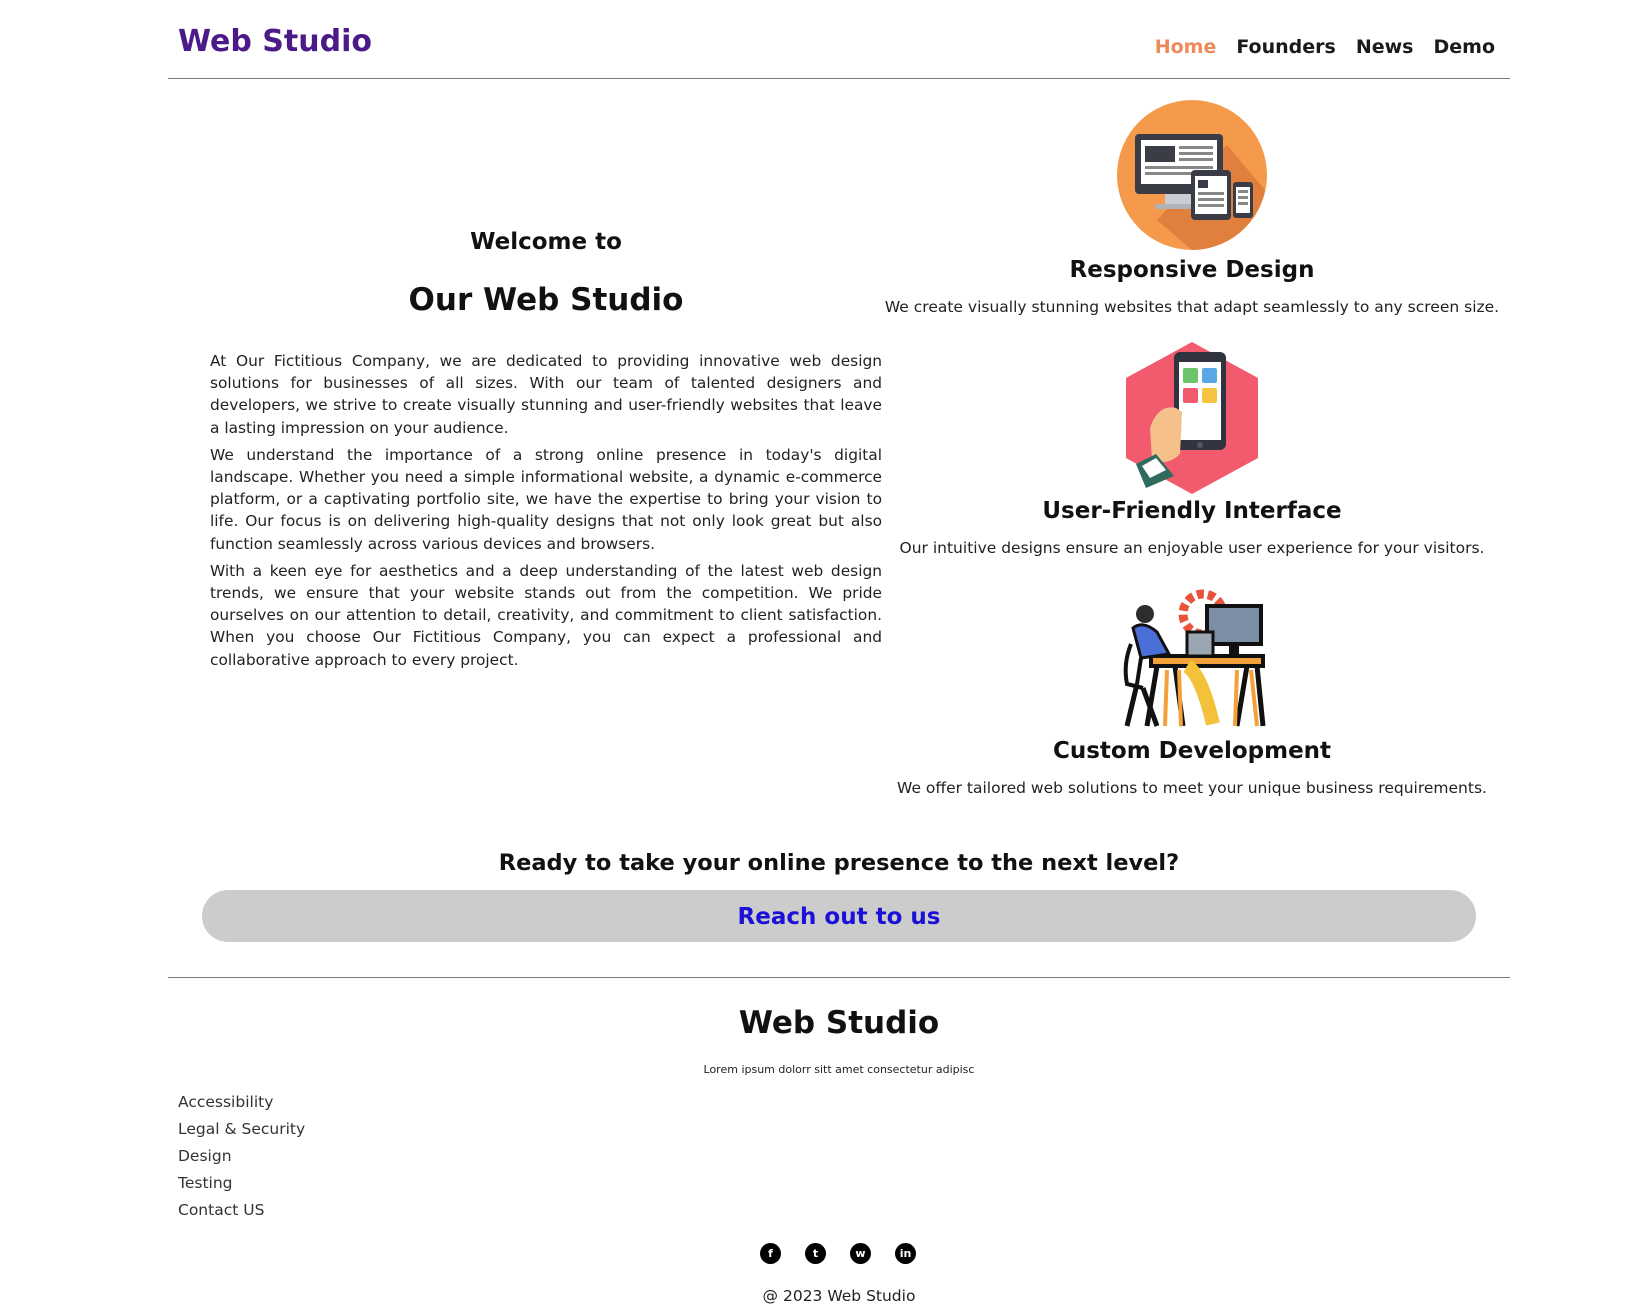 The width and height of the screenshot is (1652, 1305). What do you see at coordinates (1192, 270) in the screenshot?
I see `feature-title: Responsive Design` at bounding box center [1192, 270].